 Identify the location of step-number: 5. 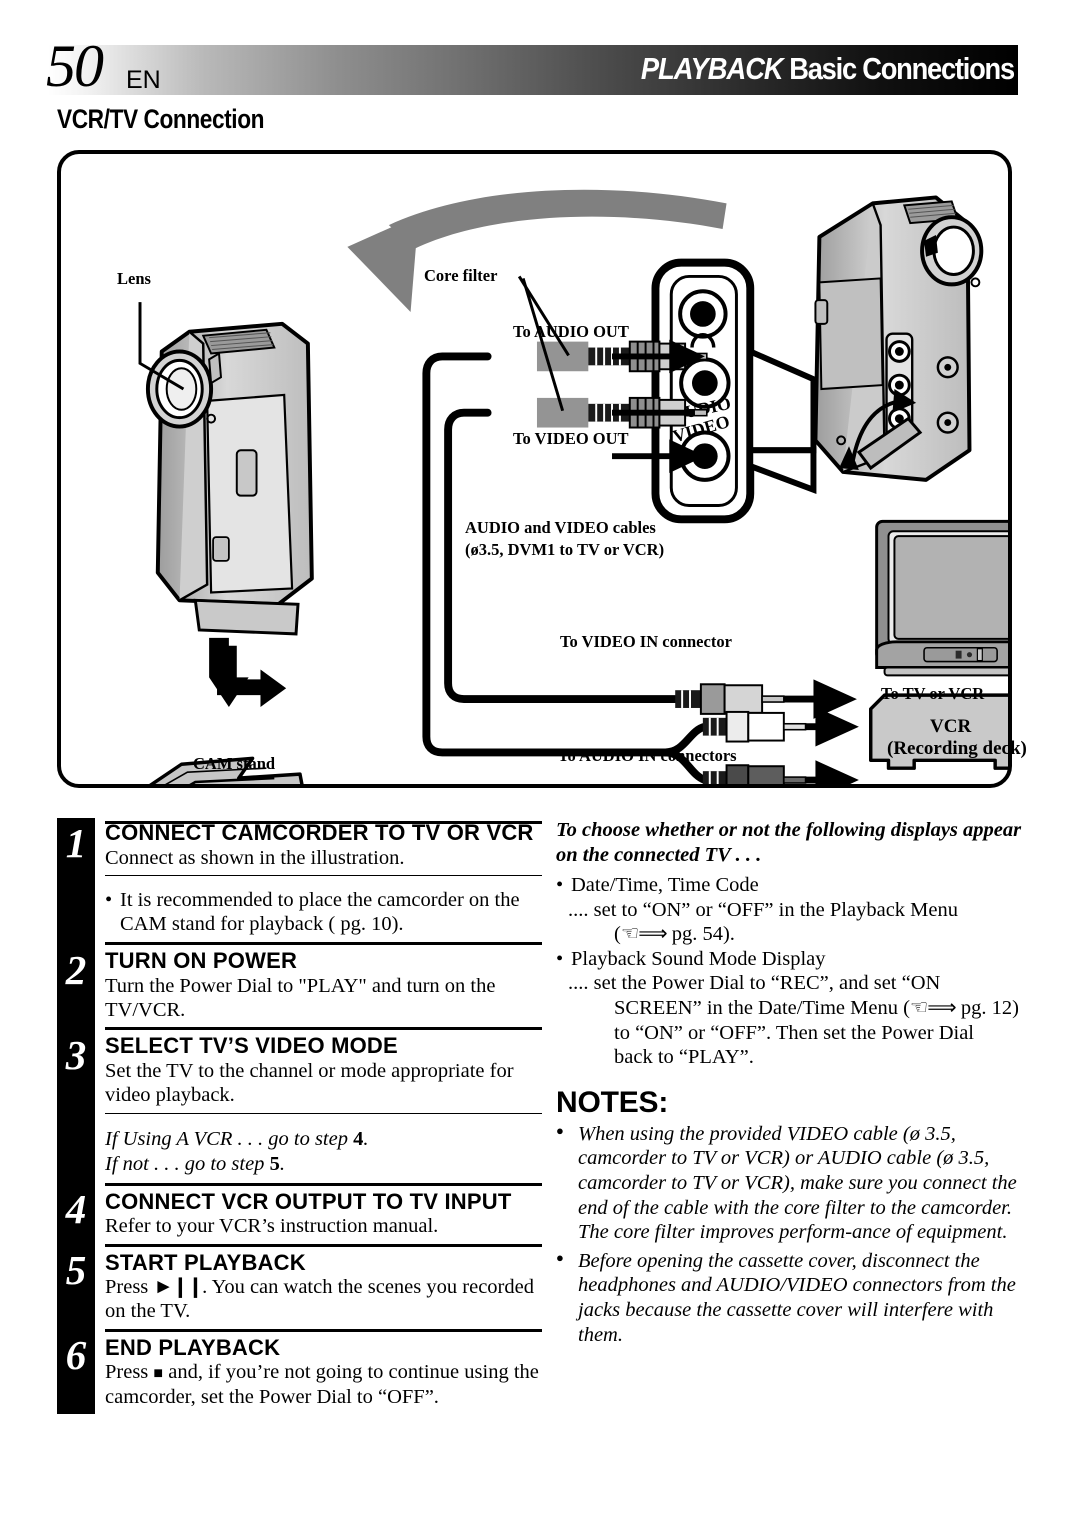
(76, 1269).